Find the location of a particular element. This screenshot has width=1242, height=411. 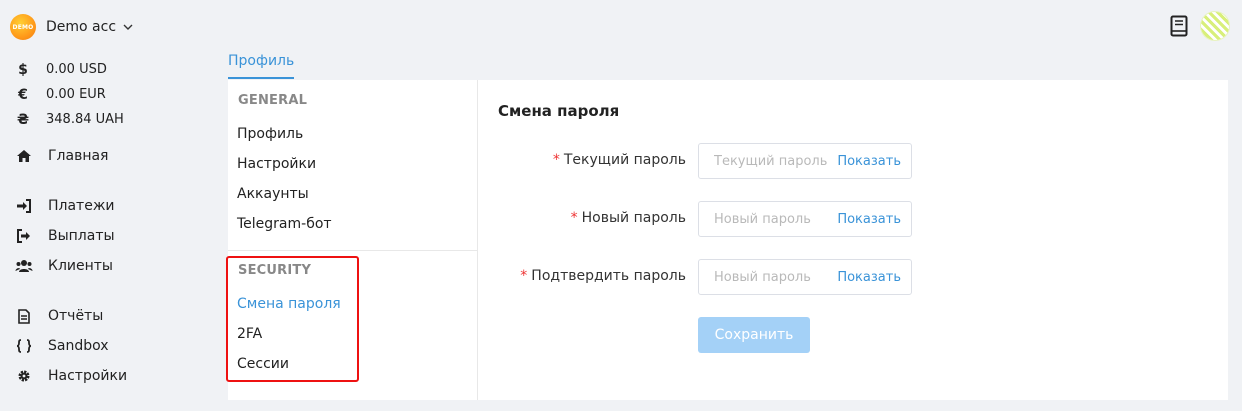

book-icon is located at coordinates (1180, 26).